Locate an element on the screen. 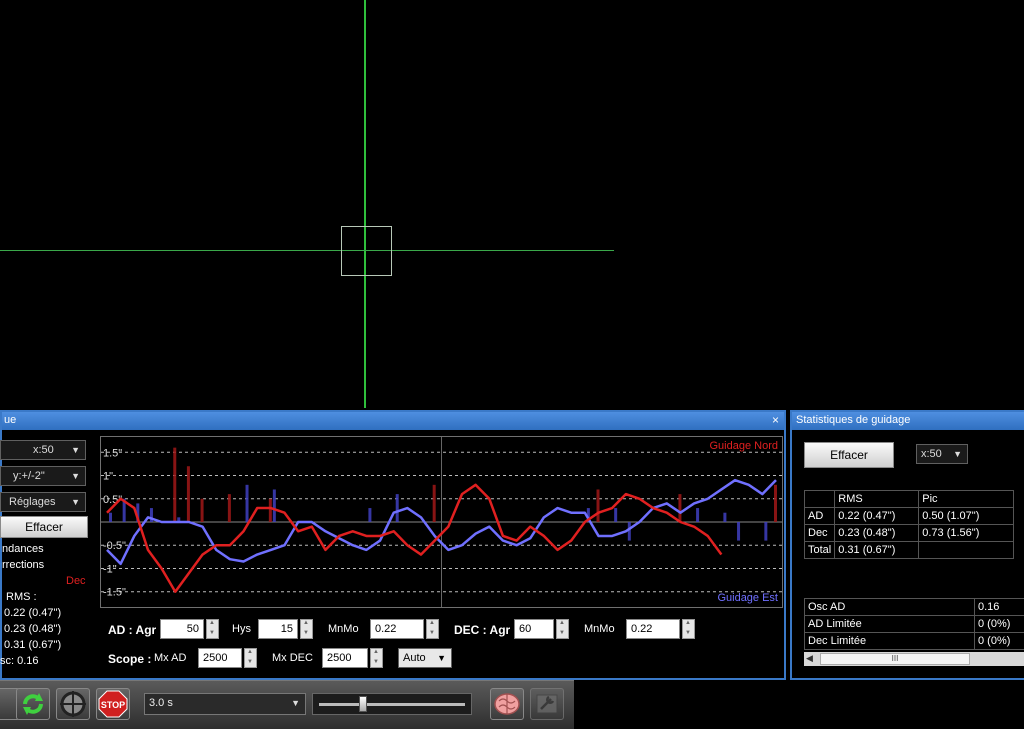 The height and width of the screenshot is (729, 1024). clear-graph-button: Effacer is located at coordinates (44, 527).